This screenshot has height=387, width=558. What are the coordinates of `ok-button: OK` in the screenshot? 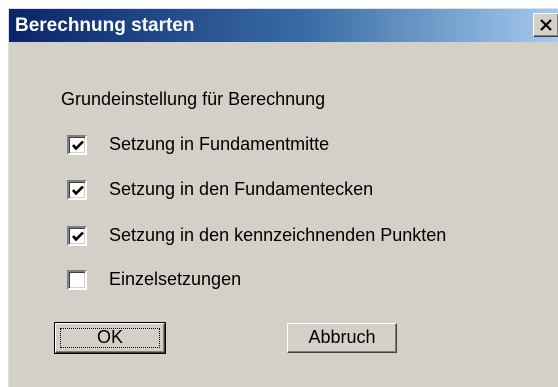 It's located at (110, 338).